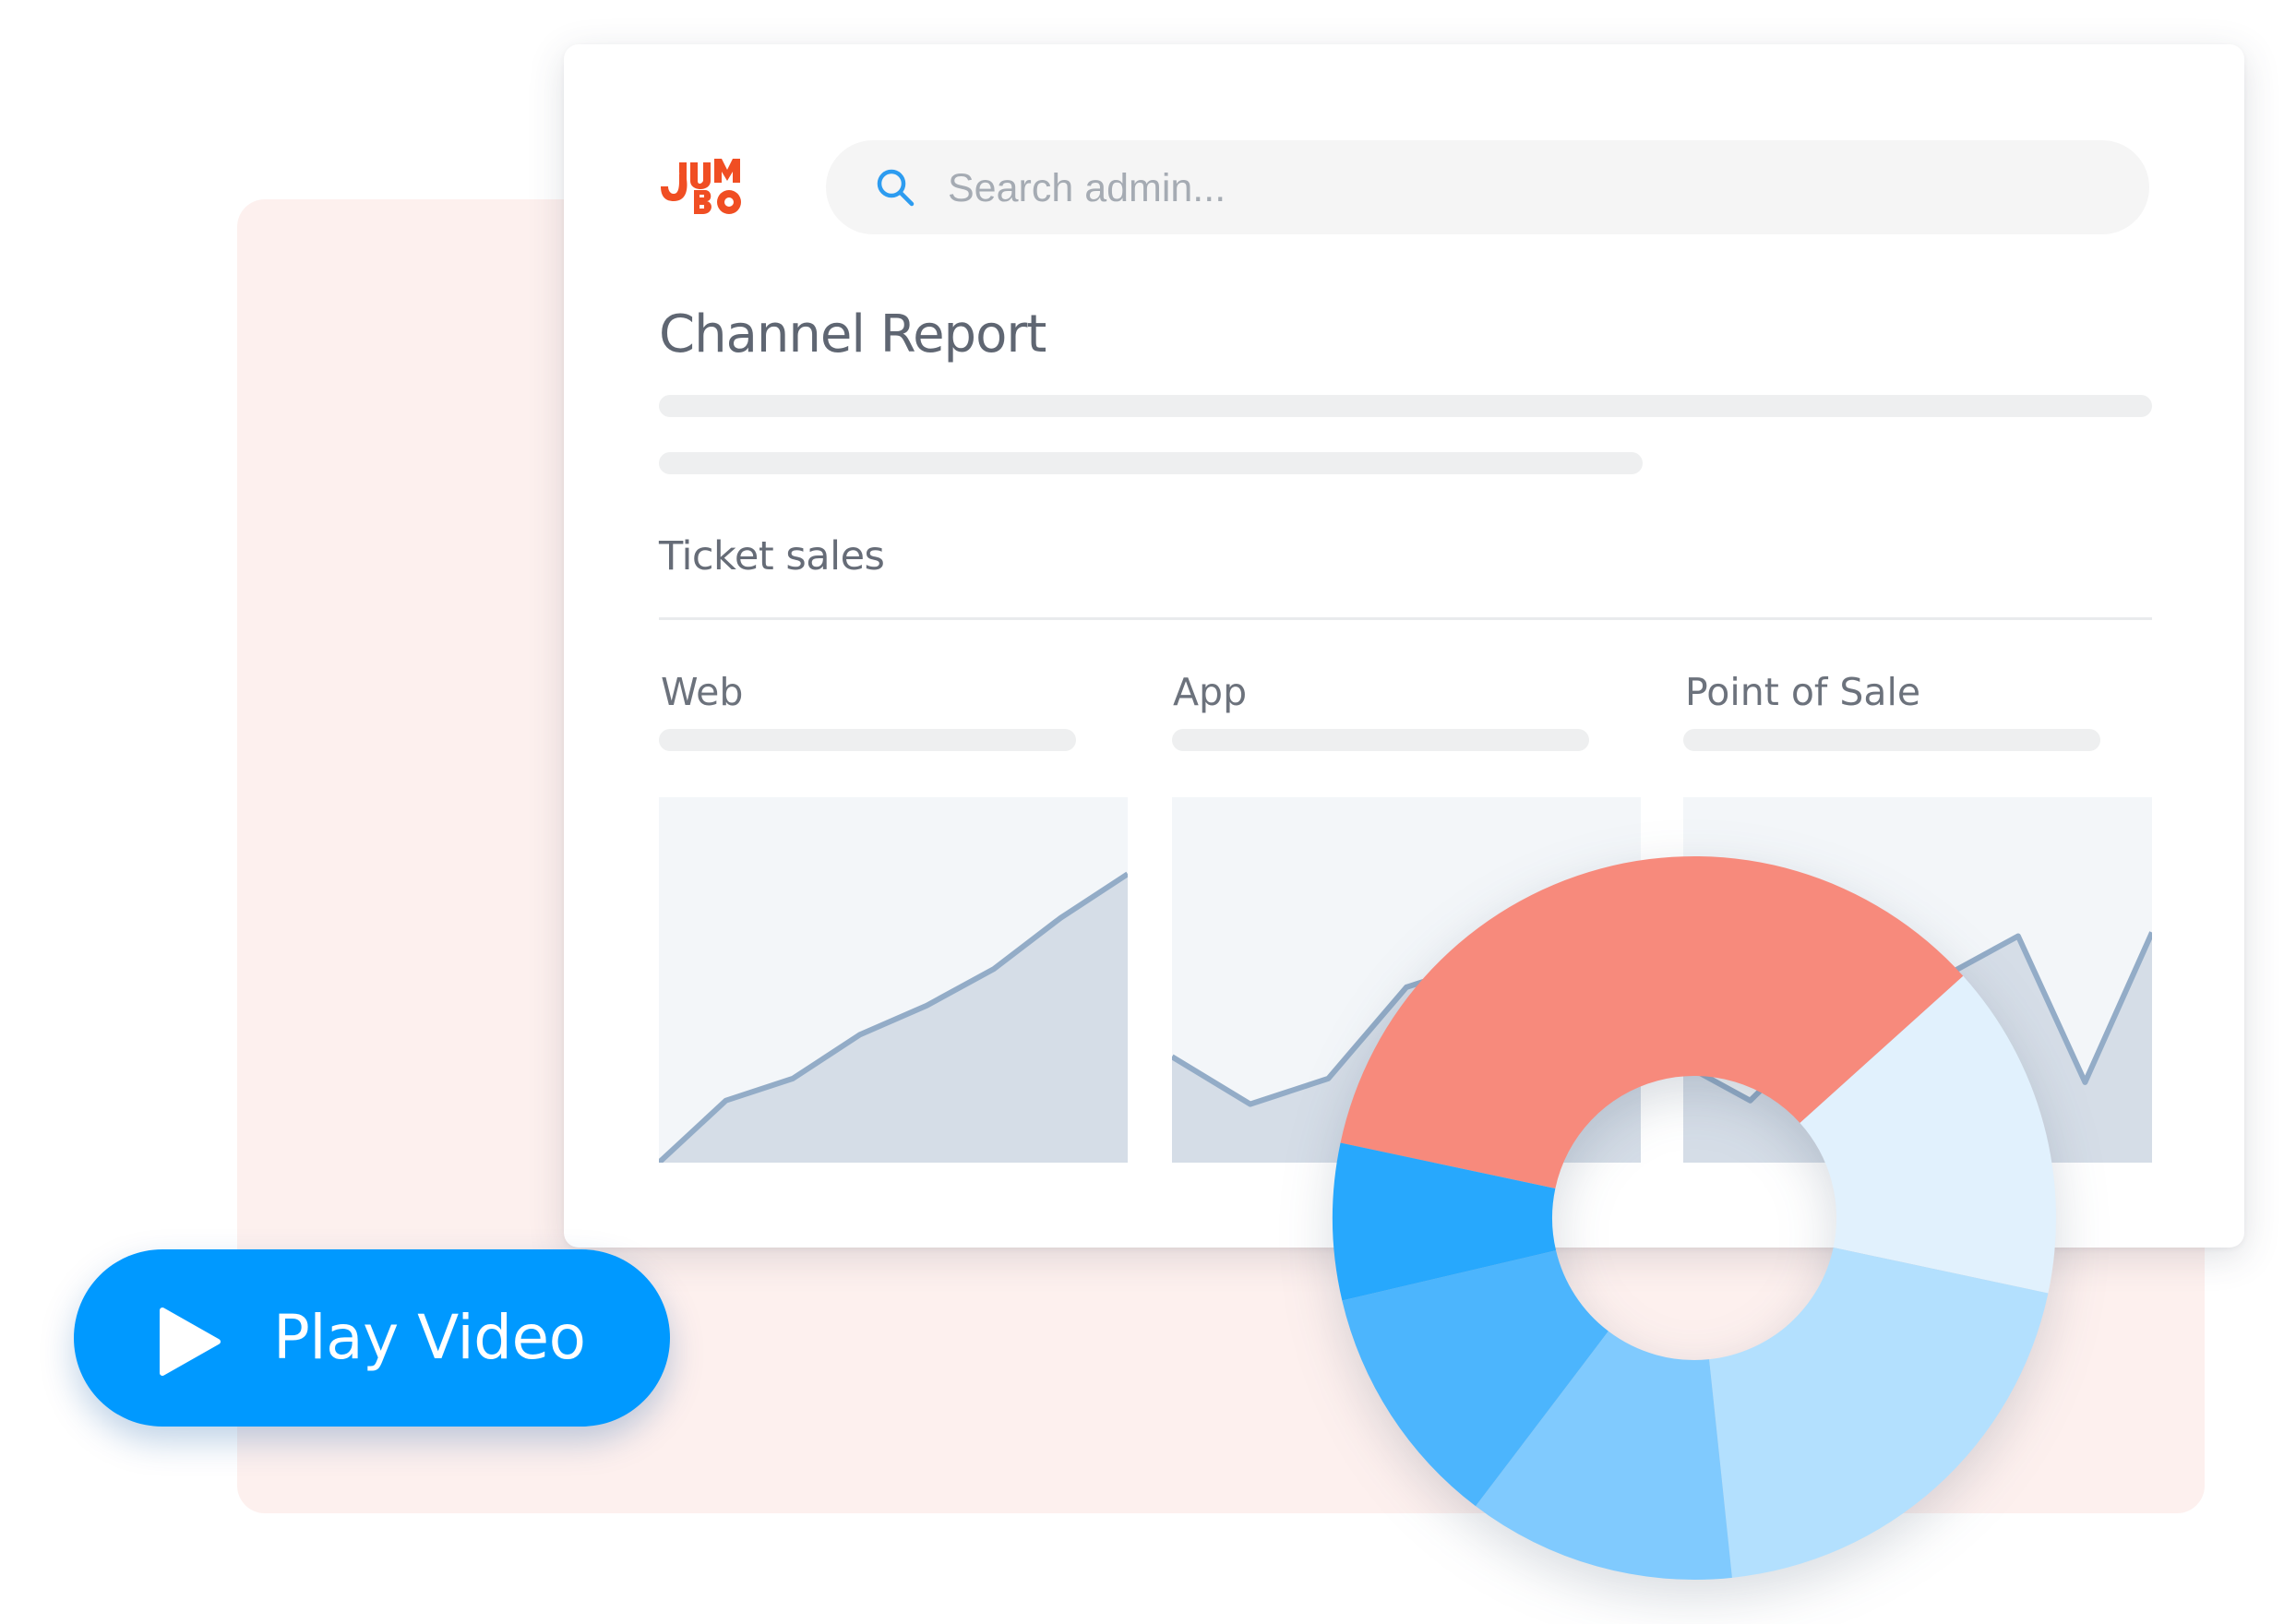 The width and height of the screenshot is (2296, 1624). I want to click on section-title: Ticket sales, so click(772, 556).